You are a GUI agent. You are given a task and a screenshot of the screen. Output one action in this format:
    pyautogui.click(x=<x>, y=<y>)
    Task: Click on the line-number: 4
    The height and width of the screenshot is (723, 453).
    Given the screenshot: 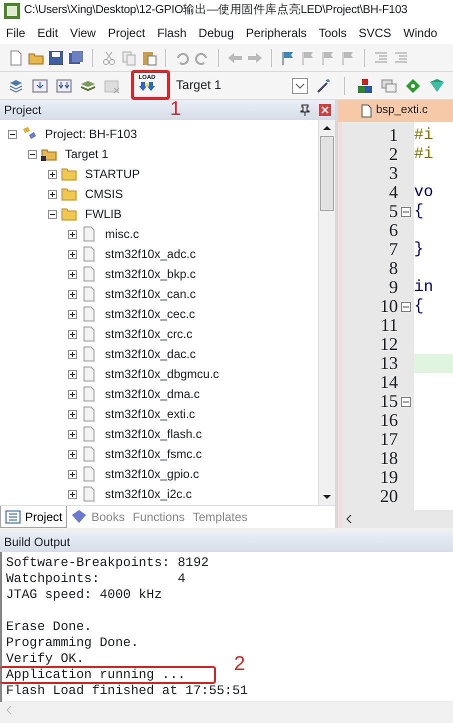 What is the action you would take?
    pyautogui.click(x=393, y=192)
    